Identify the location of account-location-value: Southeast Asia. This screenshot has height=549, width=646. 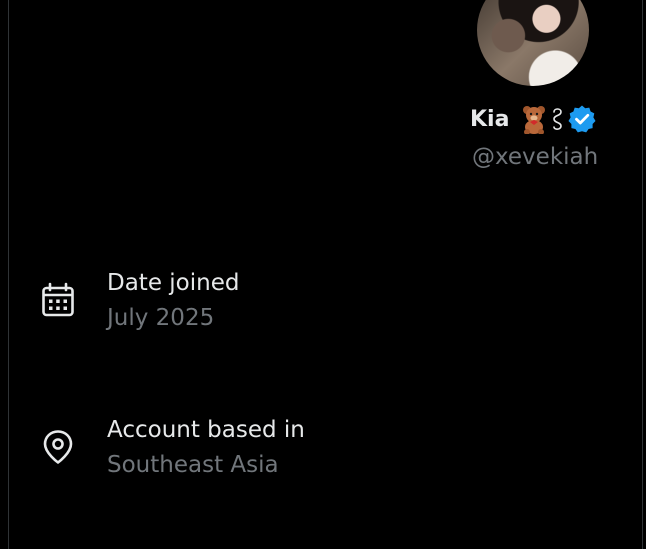
(193, 465).